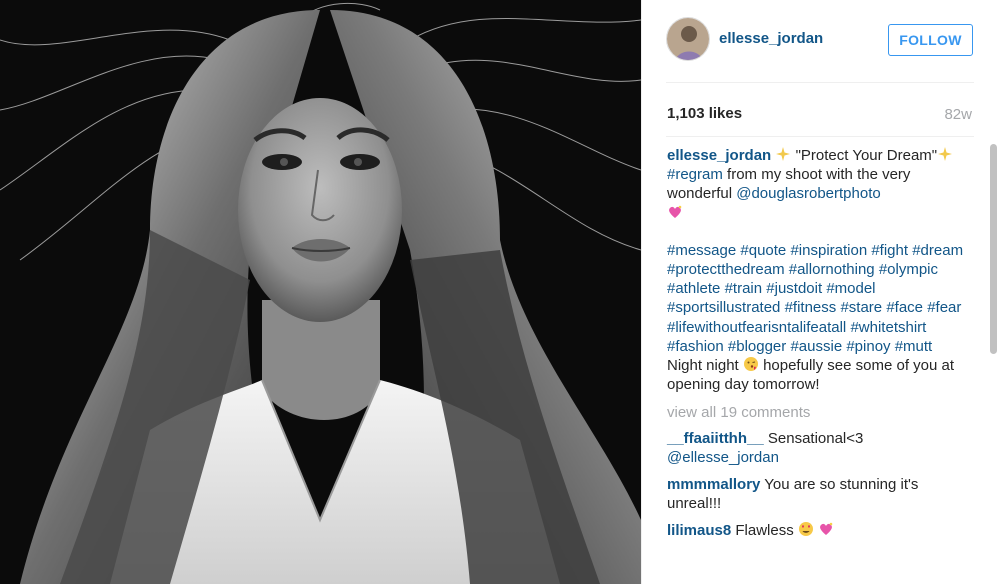 The height and width of the screenshot is (584, 1000). What do you see at coordinates (744, 288) in the screenshot?
I see `hashtag-link: #train` at bounding box center [744, 288].